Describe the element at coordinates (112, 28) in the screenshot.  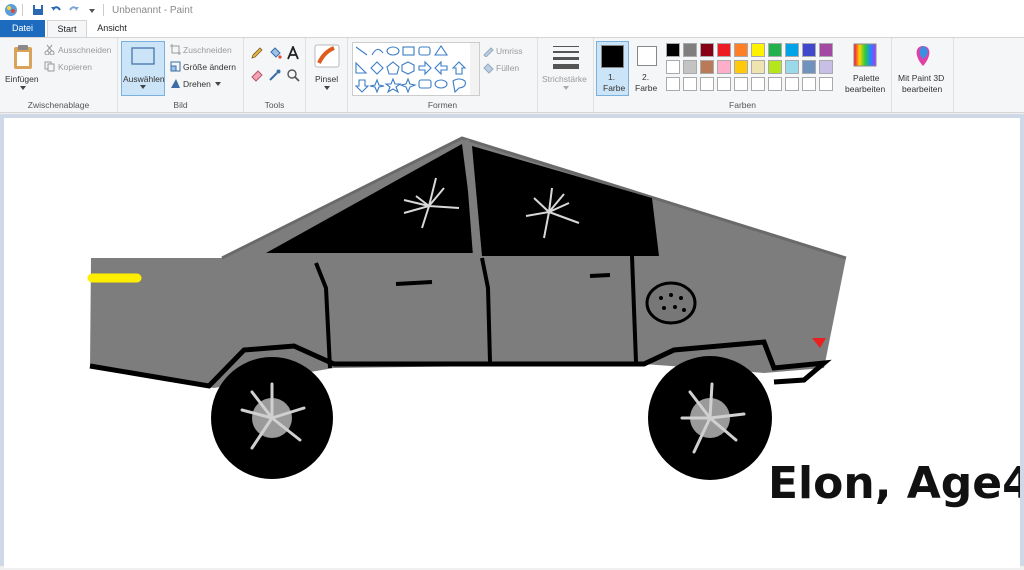
I see `tab-view: Ansicht` at that location.